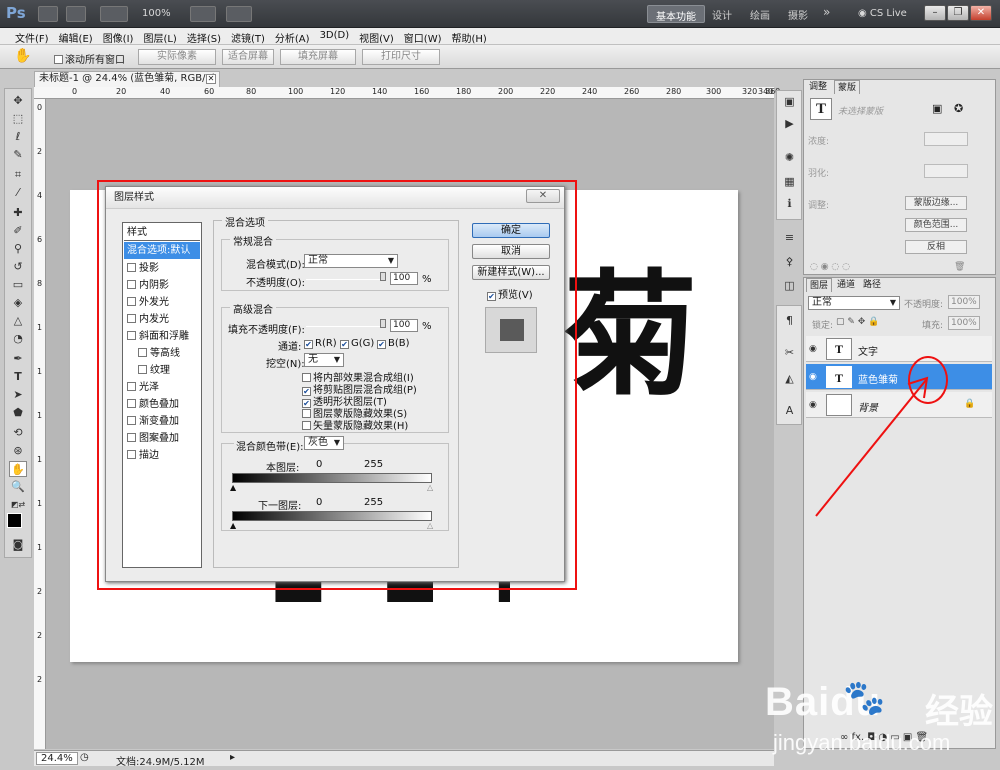 The image size is (1000, 770). What do you see at coordinates (854, 303) in the screenshot?
I see `layer-blend-mode-select: 正常 ▼` at bounding box center [854, 303].